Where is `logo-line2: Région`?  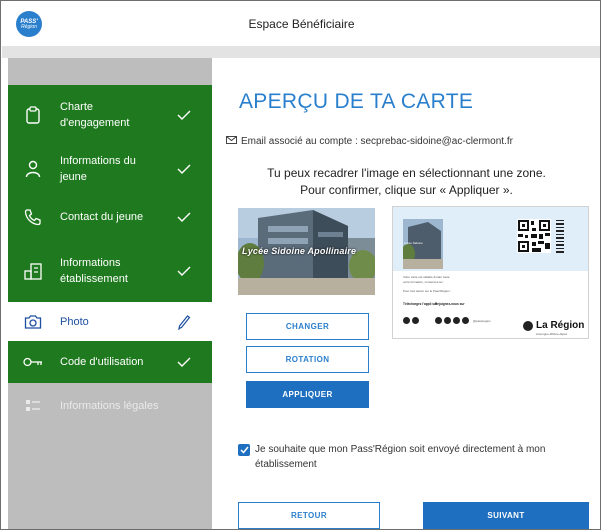
logo-line2: Région is located at coordinates (29, 26).